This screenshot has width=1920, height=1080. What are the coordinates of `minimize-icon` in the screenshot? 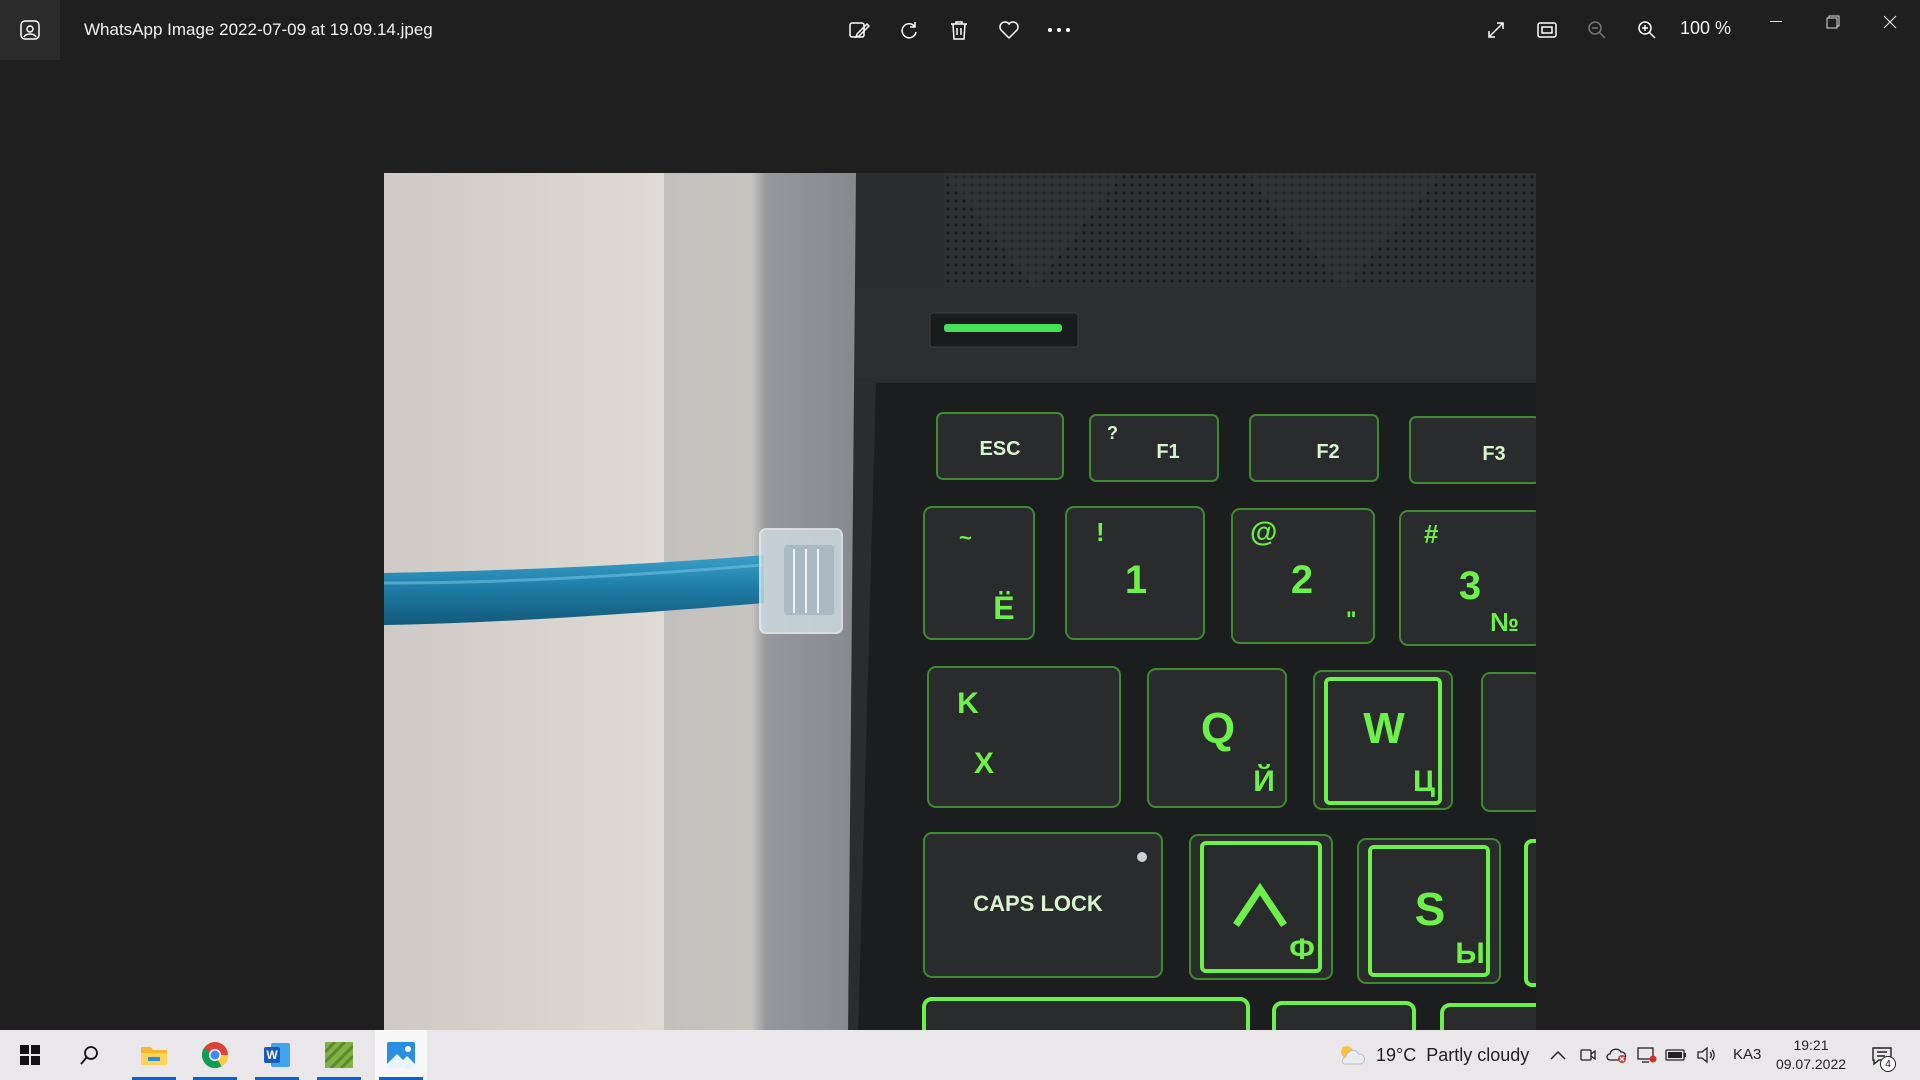 It's located at (1776, 22).